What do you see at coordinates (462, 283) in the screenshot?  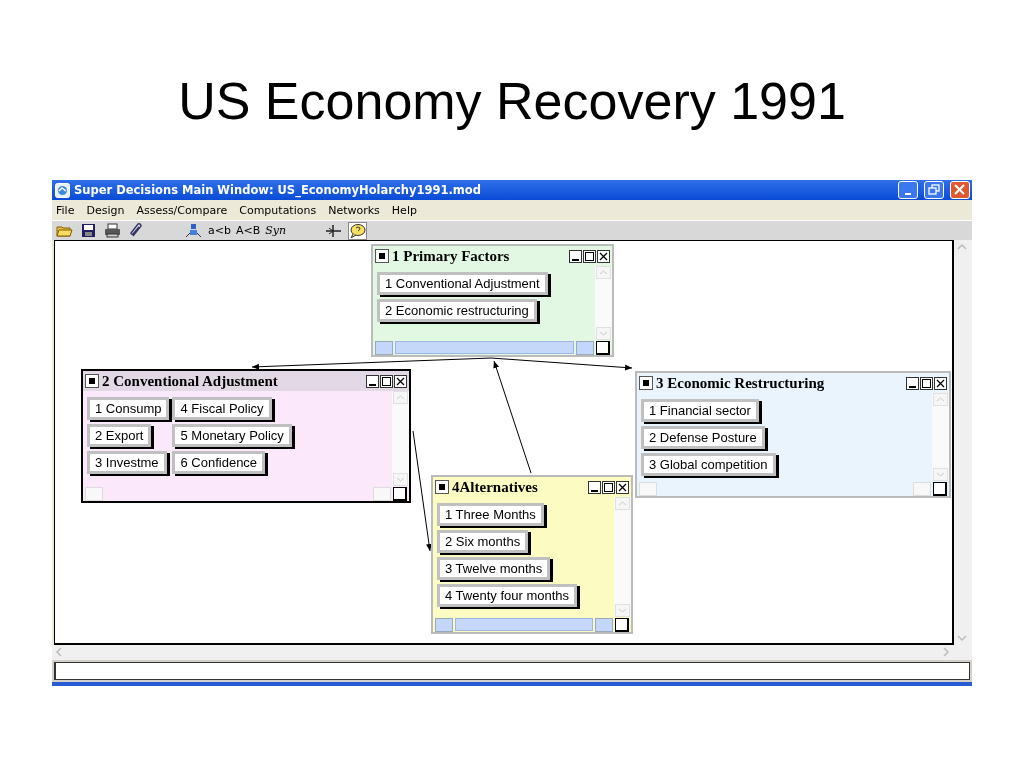 I see `node-button: 1 Conventional Adjustment` at bounding box center [462, 283].